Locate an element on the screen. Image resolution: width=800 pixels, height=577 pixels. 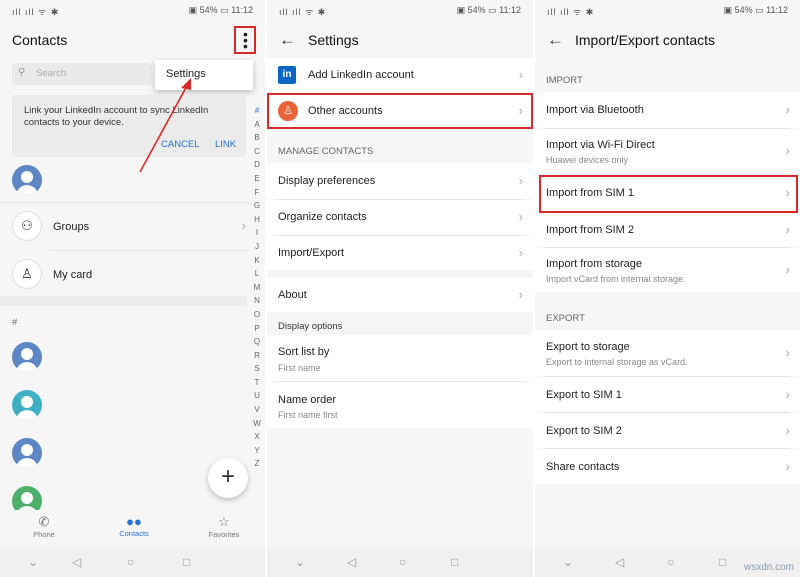
status-bar: ıll ıll ᯤ ✱ ▣ 54% ▭ 11:12 is located at coordinates (667, 11).